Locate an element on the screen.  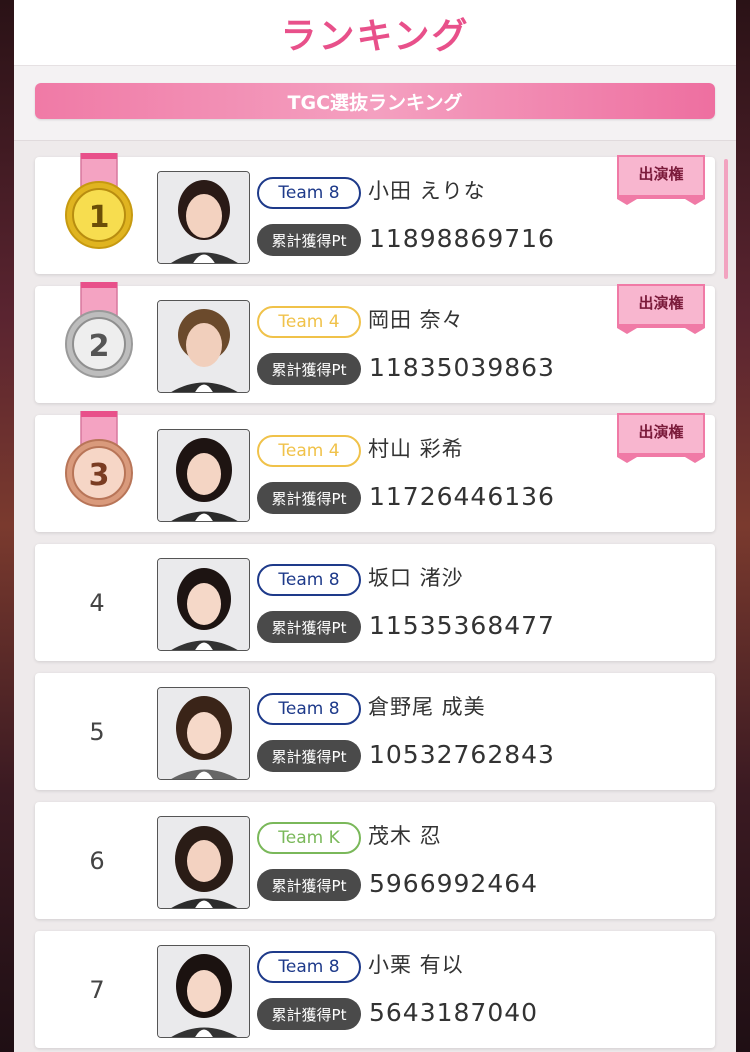
ranking-row: 5 Team 8 倉野尾 成美 累計獲得Pt 10532762843 is located at coordinates (375, 731).